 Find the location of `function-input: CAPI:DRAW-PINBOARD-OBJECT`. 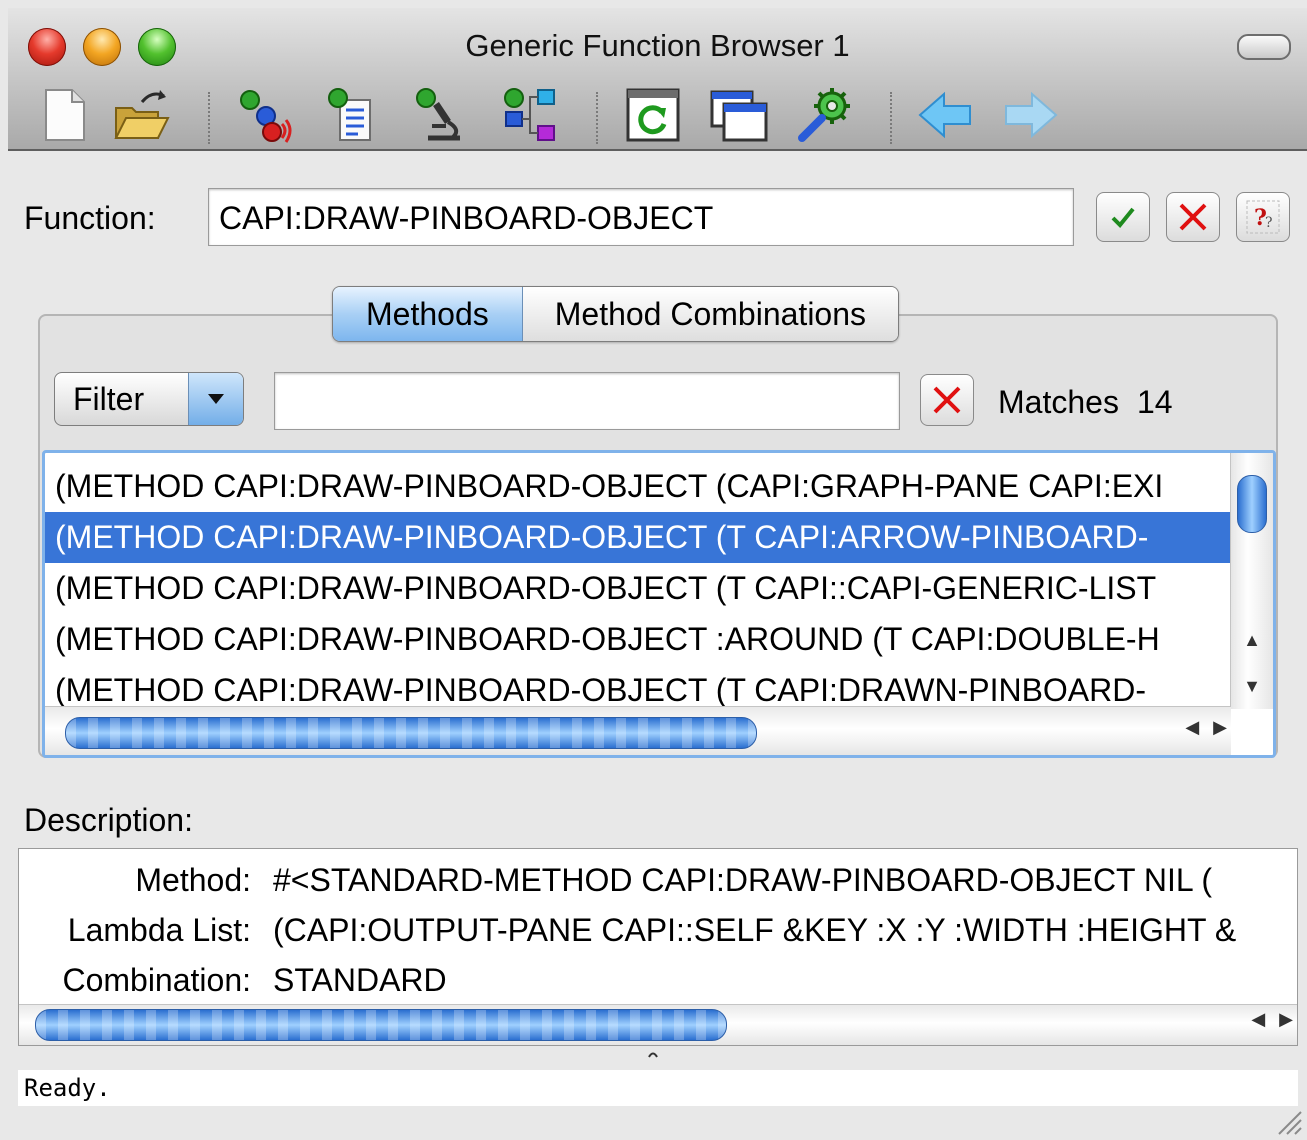

function-input: CAPI:DRAW-PINBOARD-OBJECT is located at coordinates (641, 217).